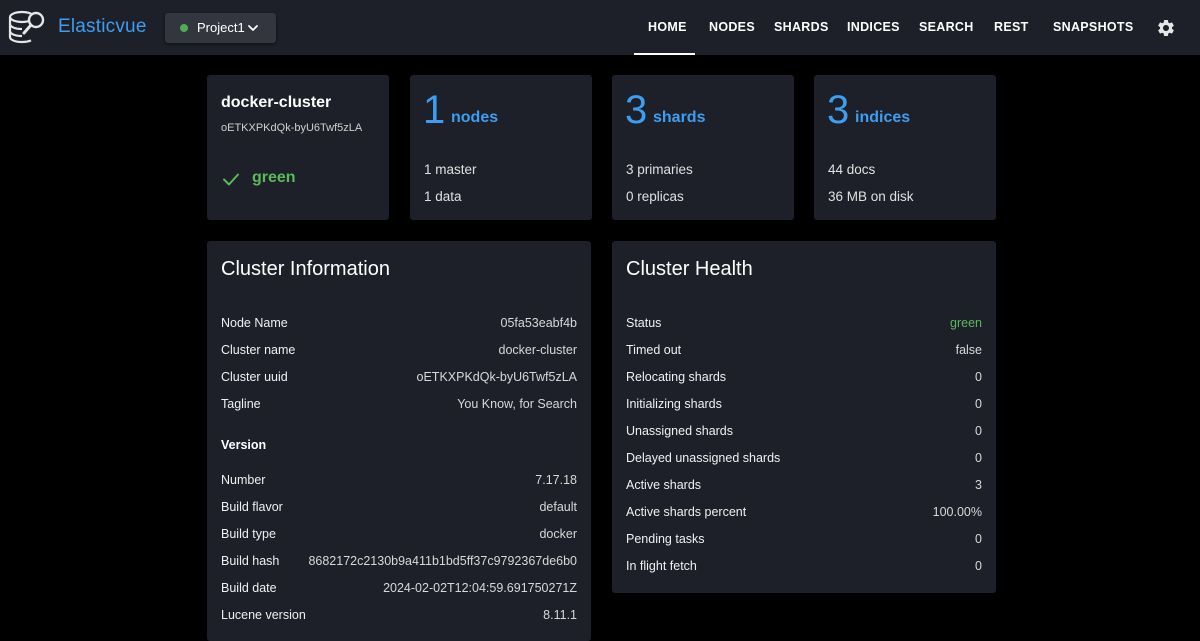  Describe the element at coordinates (399, 351) in the screenshot. I see `info-row: Cluster name docker-cluster` at that location.